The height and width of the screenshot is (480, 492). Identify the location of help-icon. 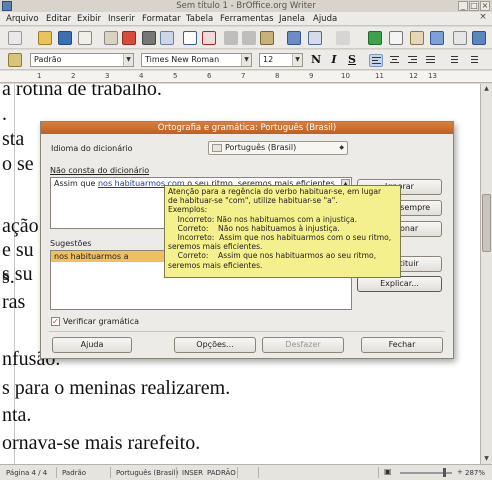
(479, 38).